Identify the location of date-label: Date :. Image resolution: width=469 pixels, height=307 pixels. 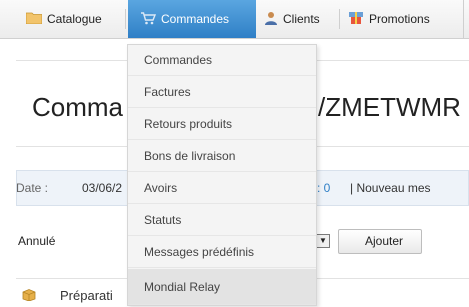
(32, 188).